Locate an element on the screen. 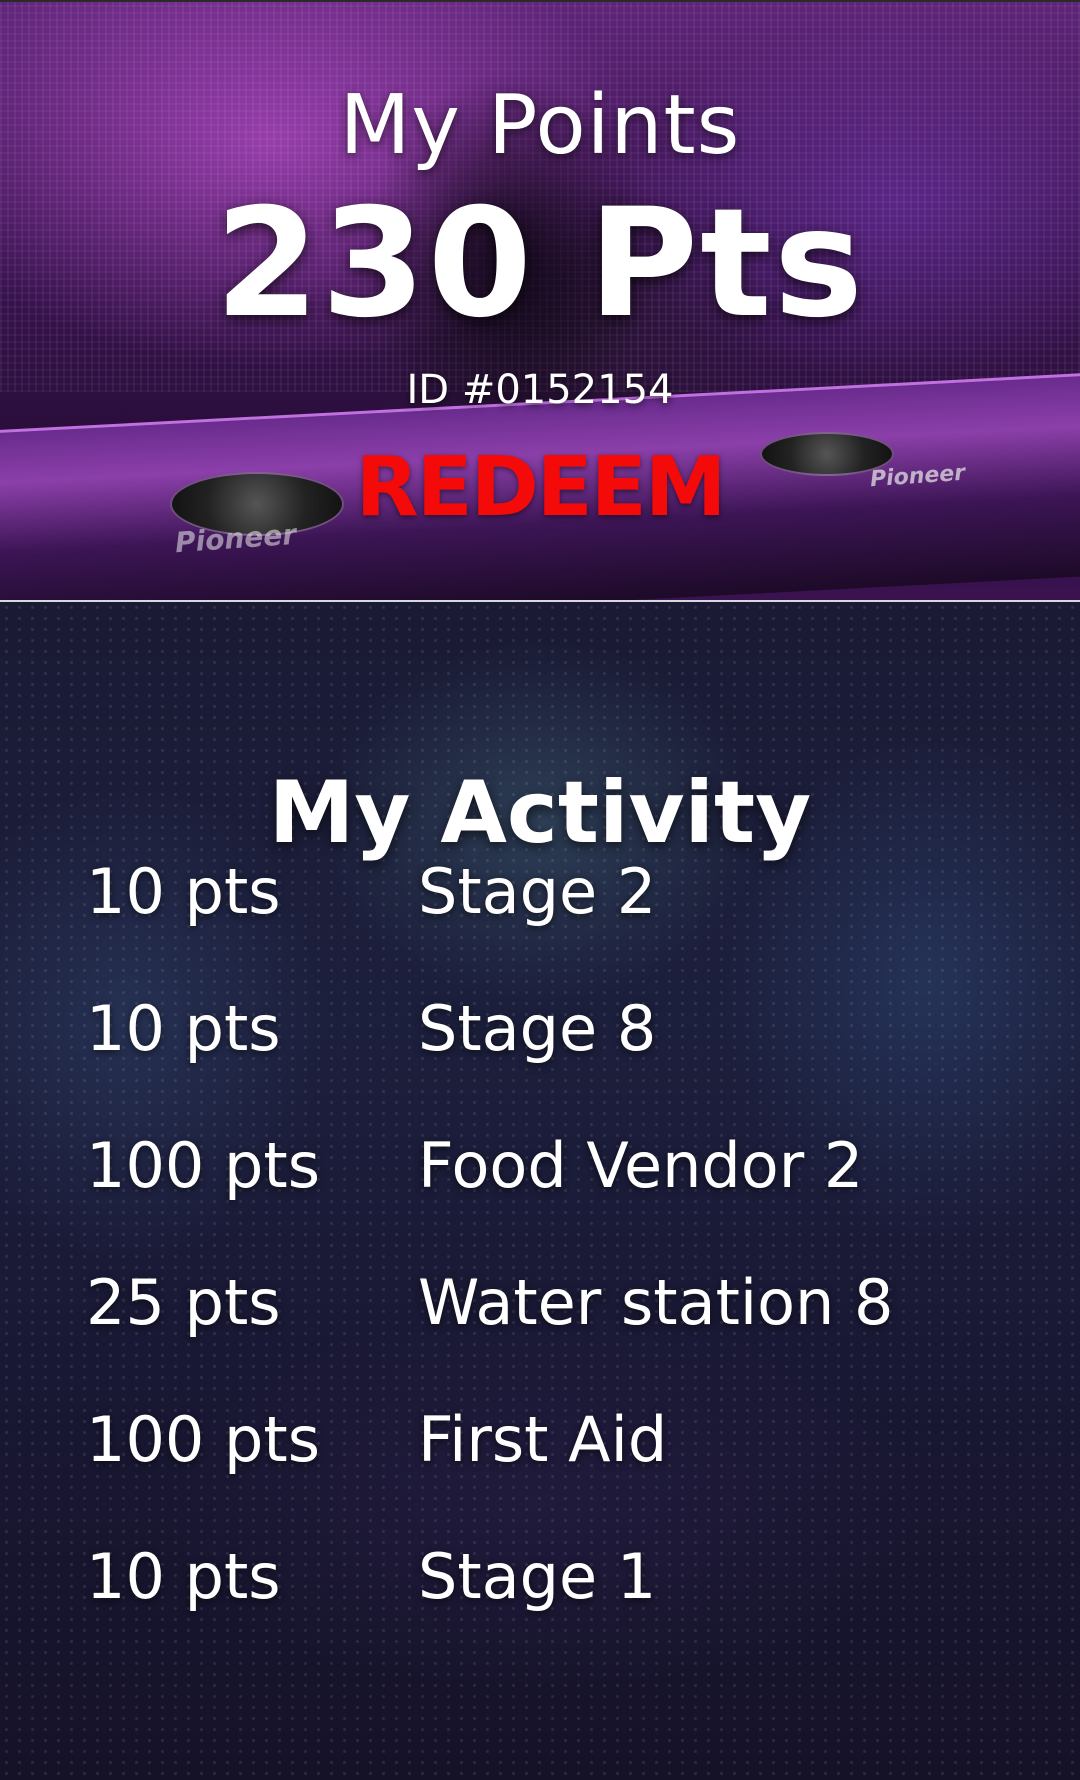 This screenshot has height=1780, width=1080. activity-row: 25 pts Water station 8 is located at coordinates (540, 1331).